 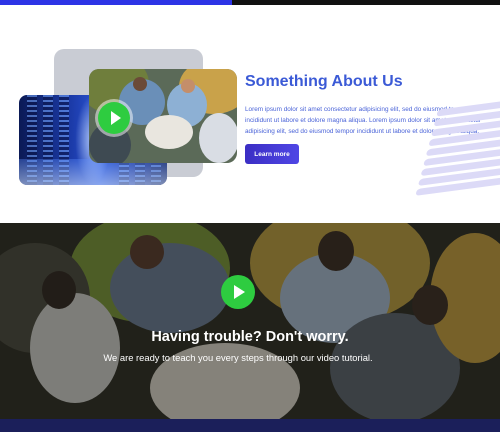 I want to click on video-play-button, so click(x=238, y=292).